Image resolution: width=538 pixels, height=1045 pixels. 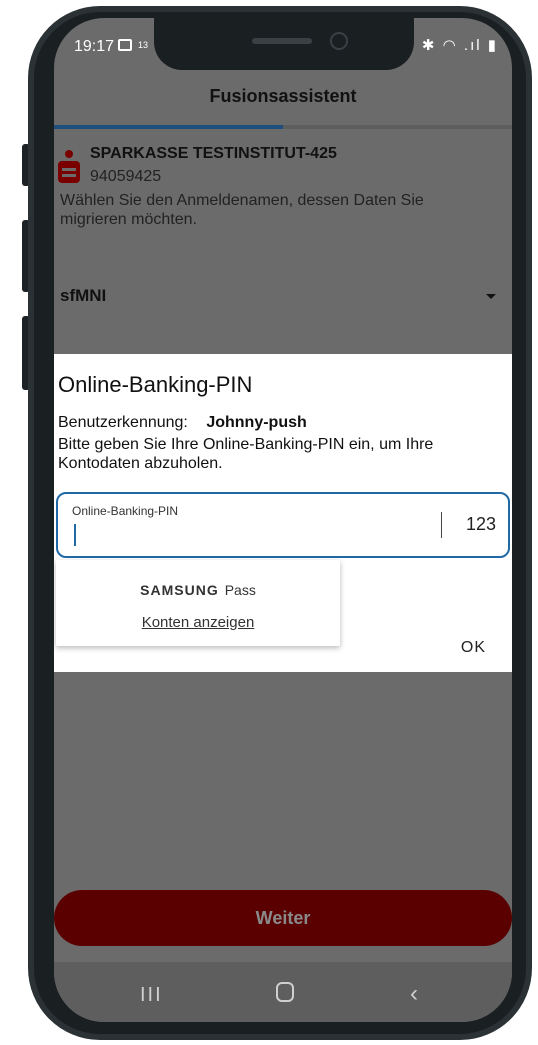 I want to click on user-id-line: Benutzerkennung: Johnny-push, so click(x=182, y=423).